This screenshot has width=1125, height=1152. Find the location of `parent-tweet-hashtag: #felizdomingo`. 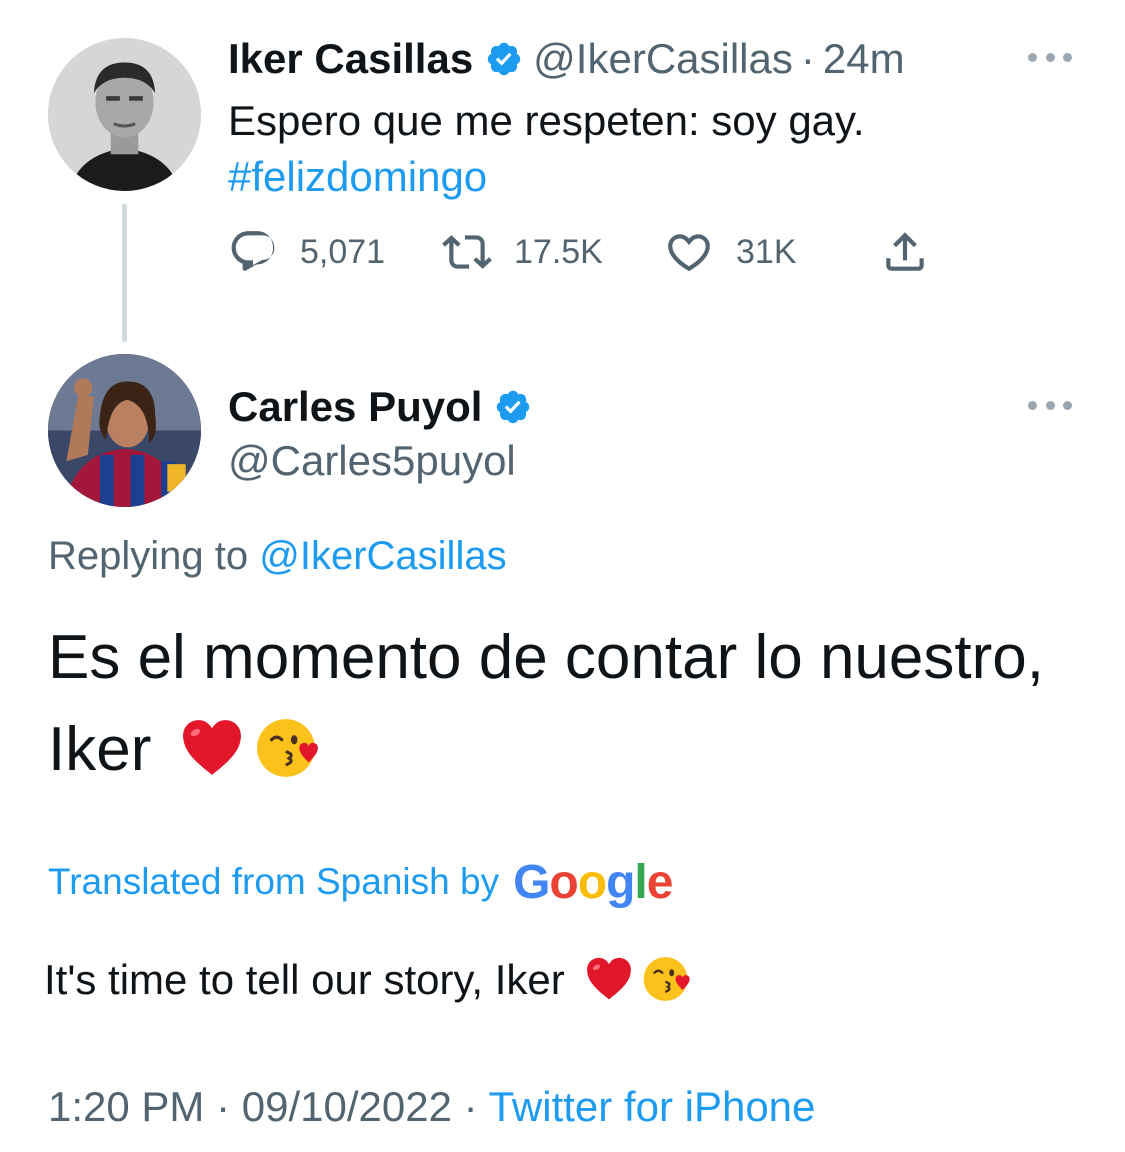

parent-tweet-hashtag: #felizdomingo is located at coordinates (357, 177).